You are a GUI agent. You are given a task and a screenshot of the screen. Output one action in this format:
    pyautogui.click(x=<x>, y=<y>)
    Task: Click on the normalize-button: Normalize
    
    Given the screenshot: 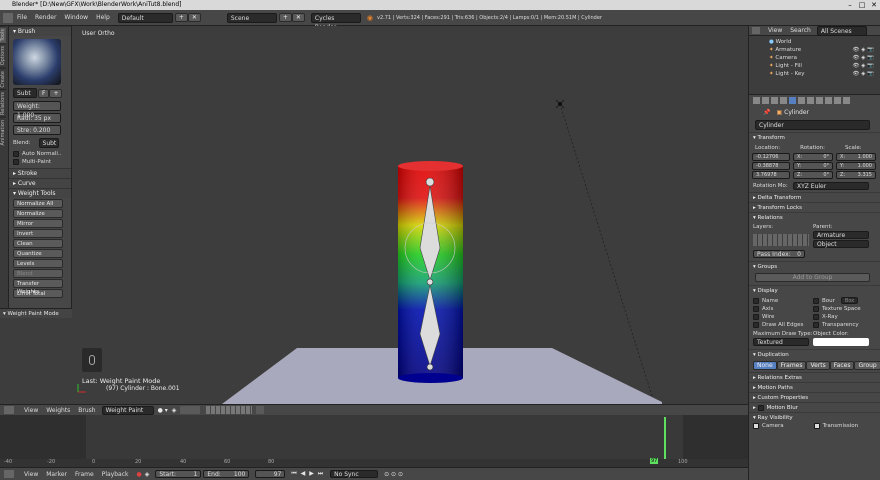 What is the action you would take?
    pyautogui.click(x=38, y=213)
    